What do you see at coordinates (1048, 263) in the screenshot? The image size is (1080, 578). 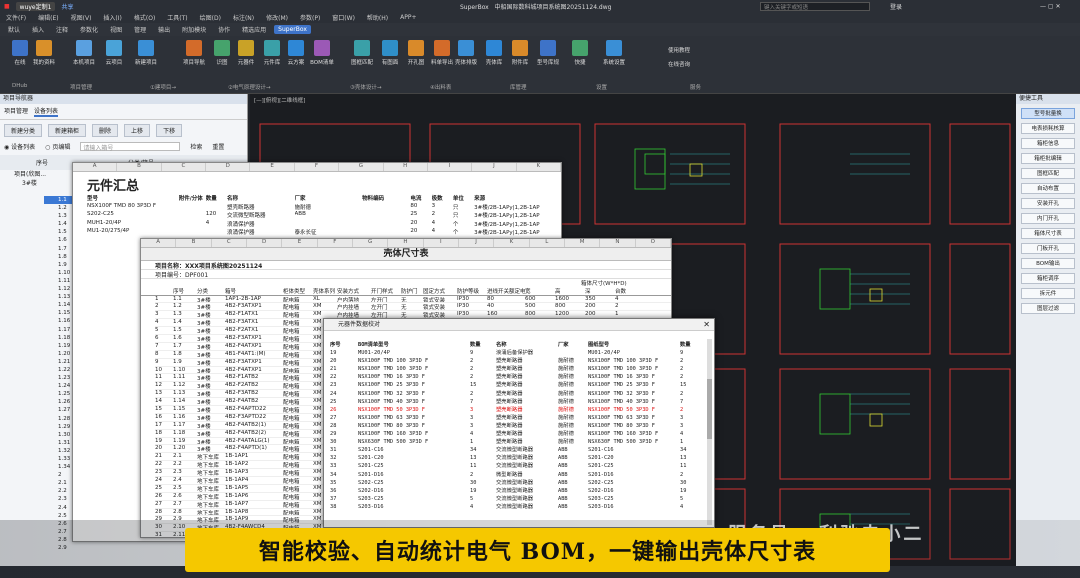 I see `tool-button: BOM输出` at bounding box center [1048, 263].